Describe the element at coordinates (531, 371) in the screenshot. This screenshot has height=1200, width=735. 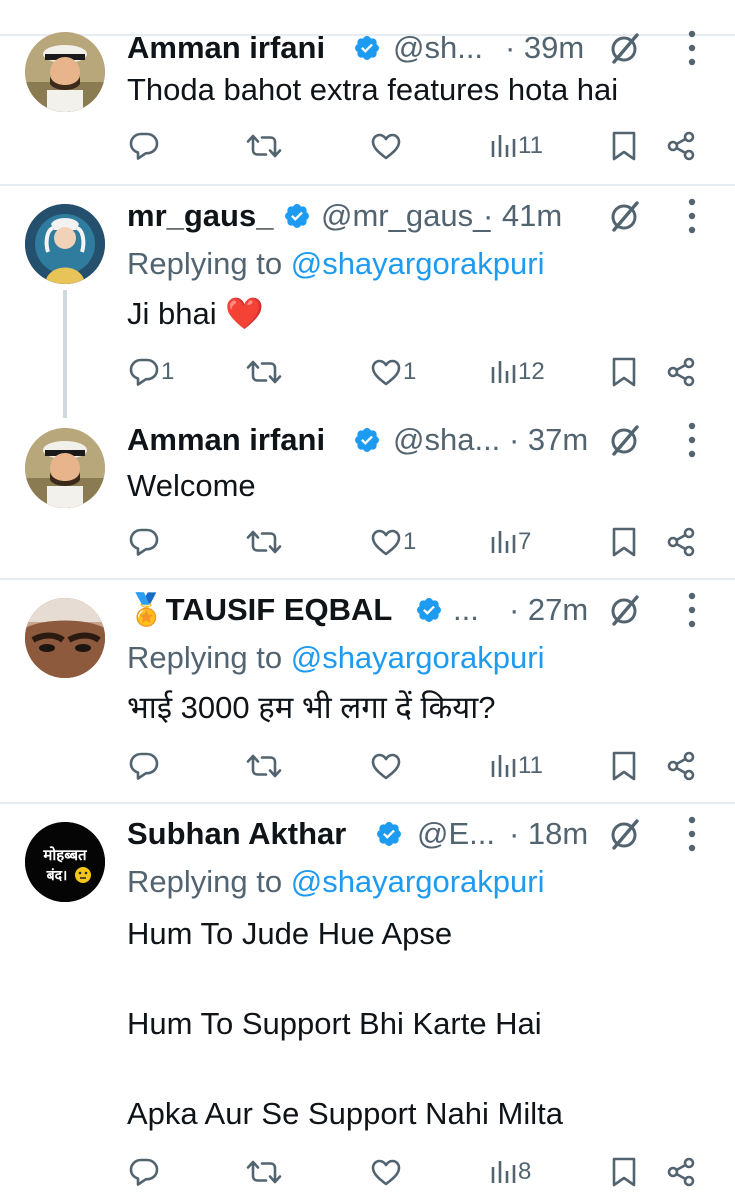
I see `views-count: 12` at that location.